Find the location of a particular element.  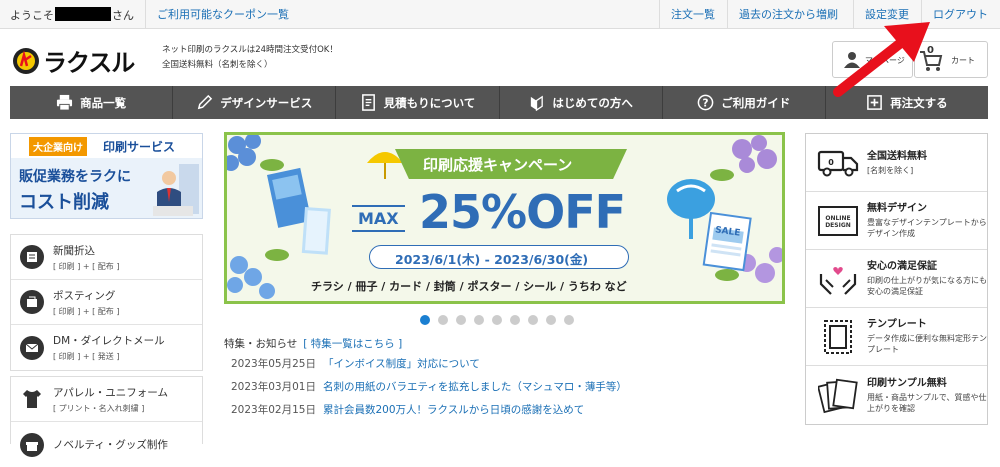

red-arrow-annotation-icon is located at coordinates (881, 59).